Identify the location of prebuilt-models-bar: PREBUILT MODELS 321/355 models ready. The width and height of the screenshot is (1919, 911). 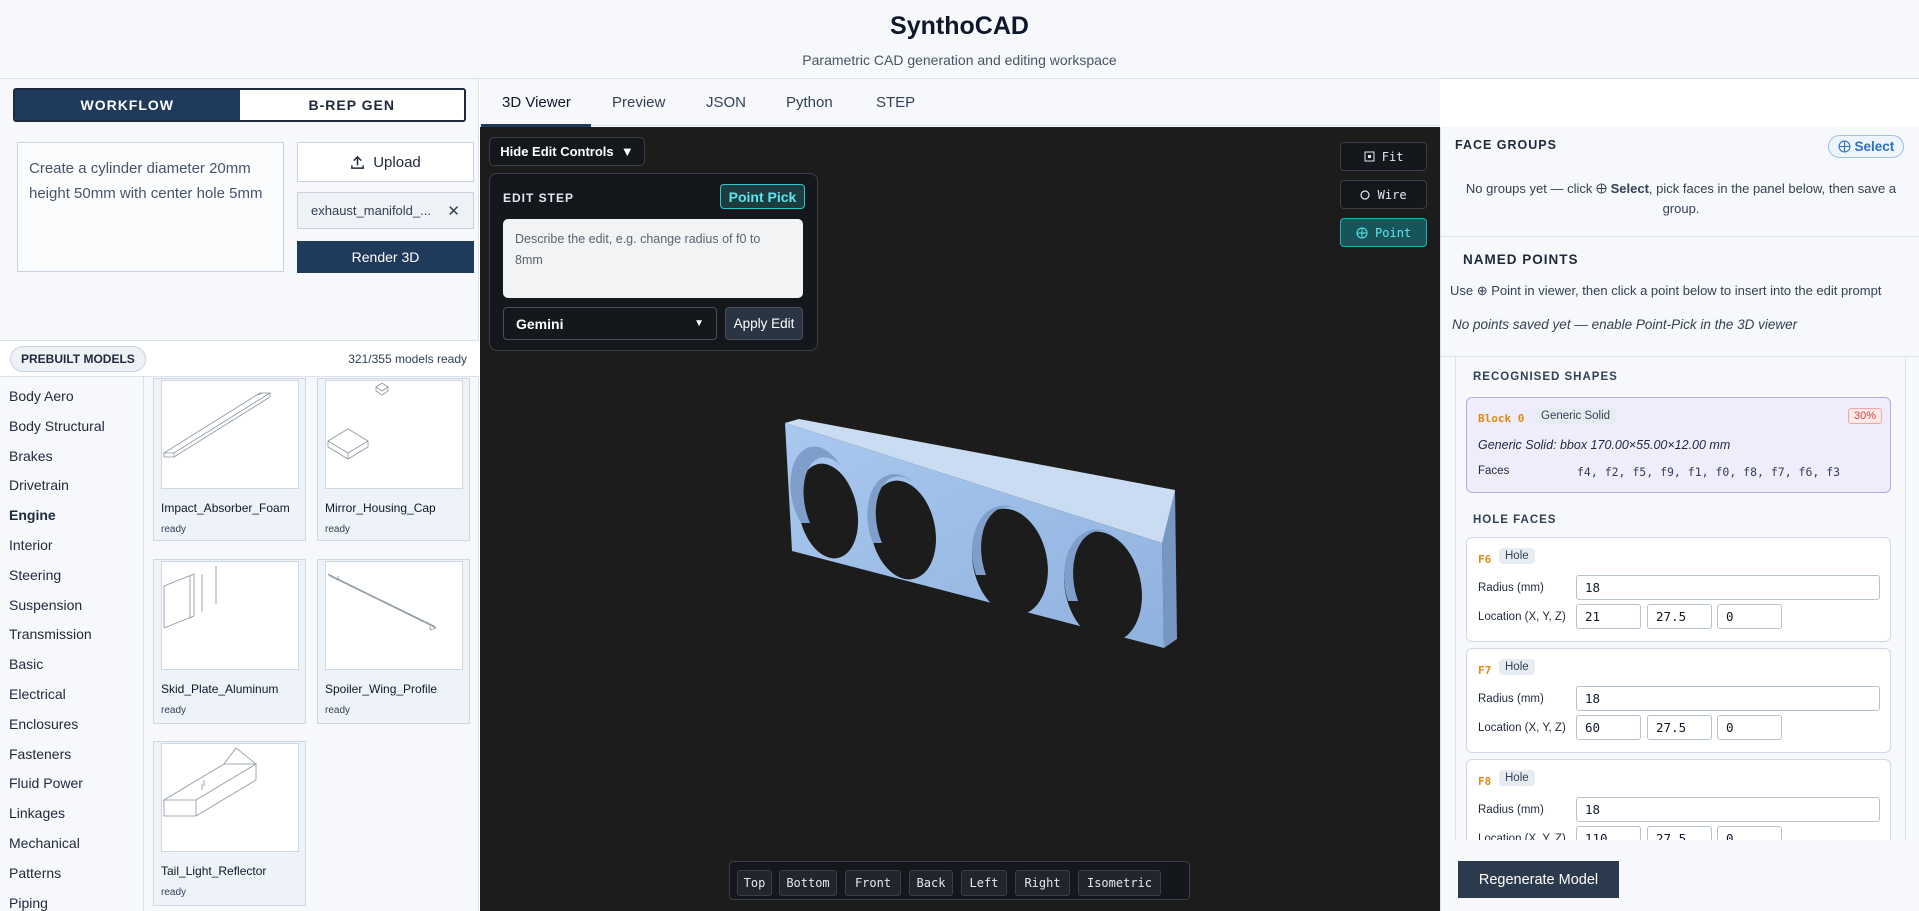
(239, 358).